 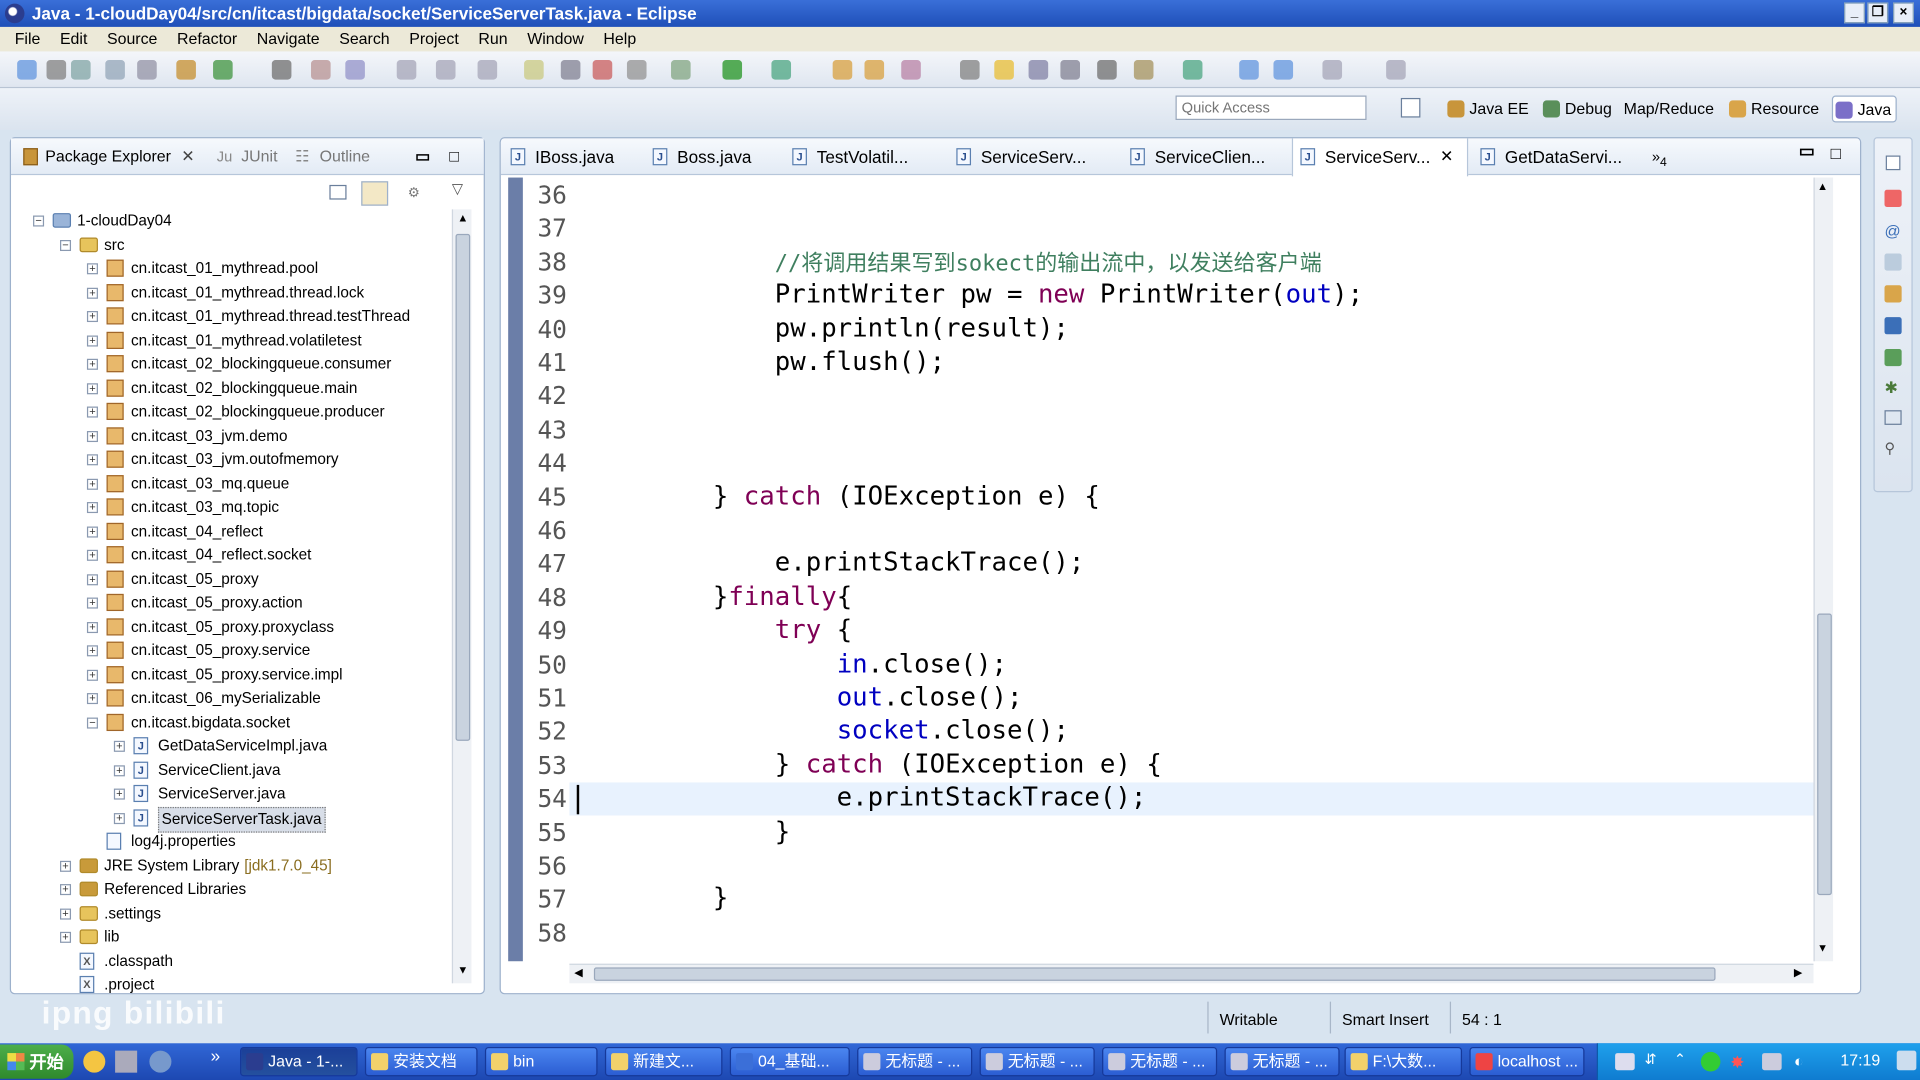 I want to click on progress-gear-icon: ✱, so click(x=1891, y=388).